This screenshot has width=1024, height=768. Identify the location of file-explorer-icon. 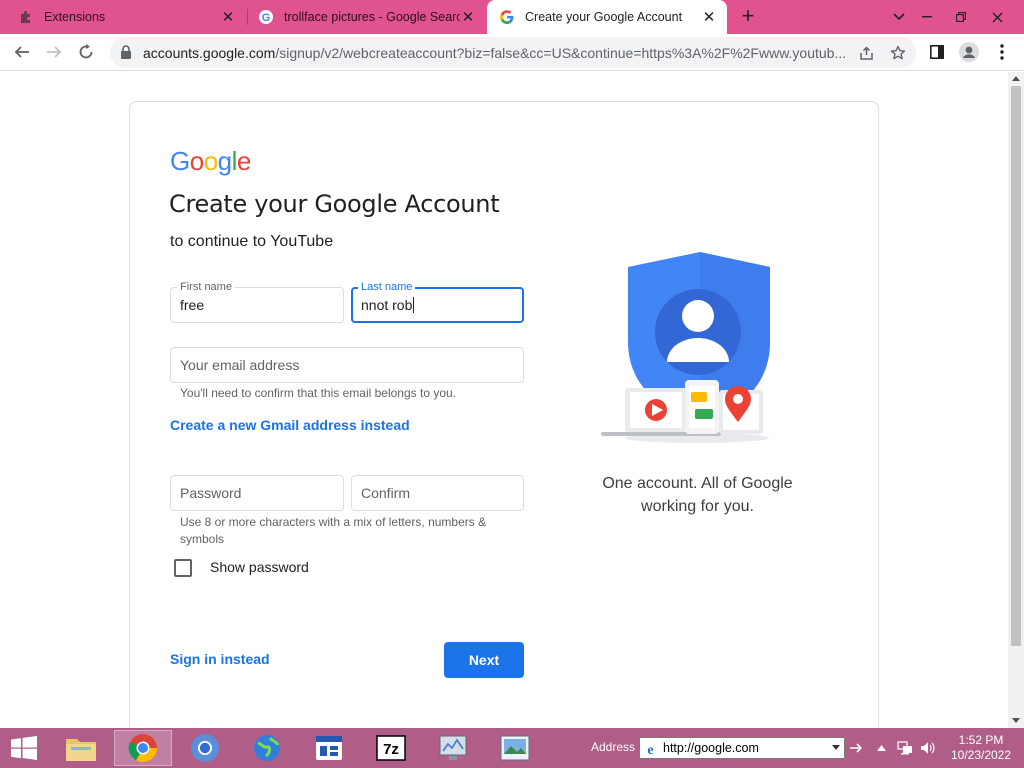
(81, 748).